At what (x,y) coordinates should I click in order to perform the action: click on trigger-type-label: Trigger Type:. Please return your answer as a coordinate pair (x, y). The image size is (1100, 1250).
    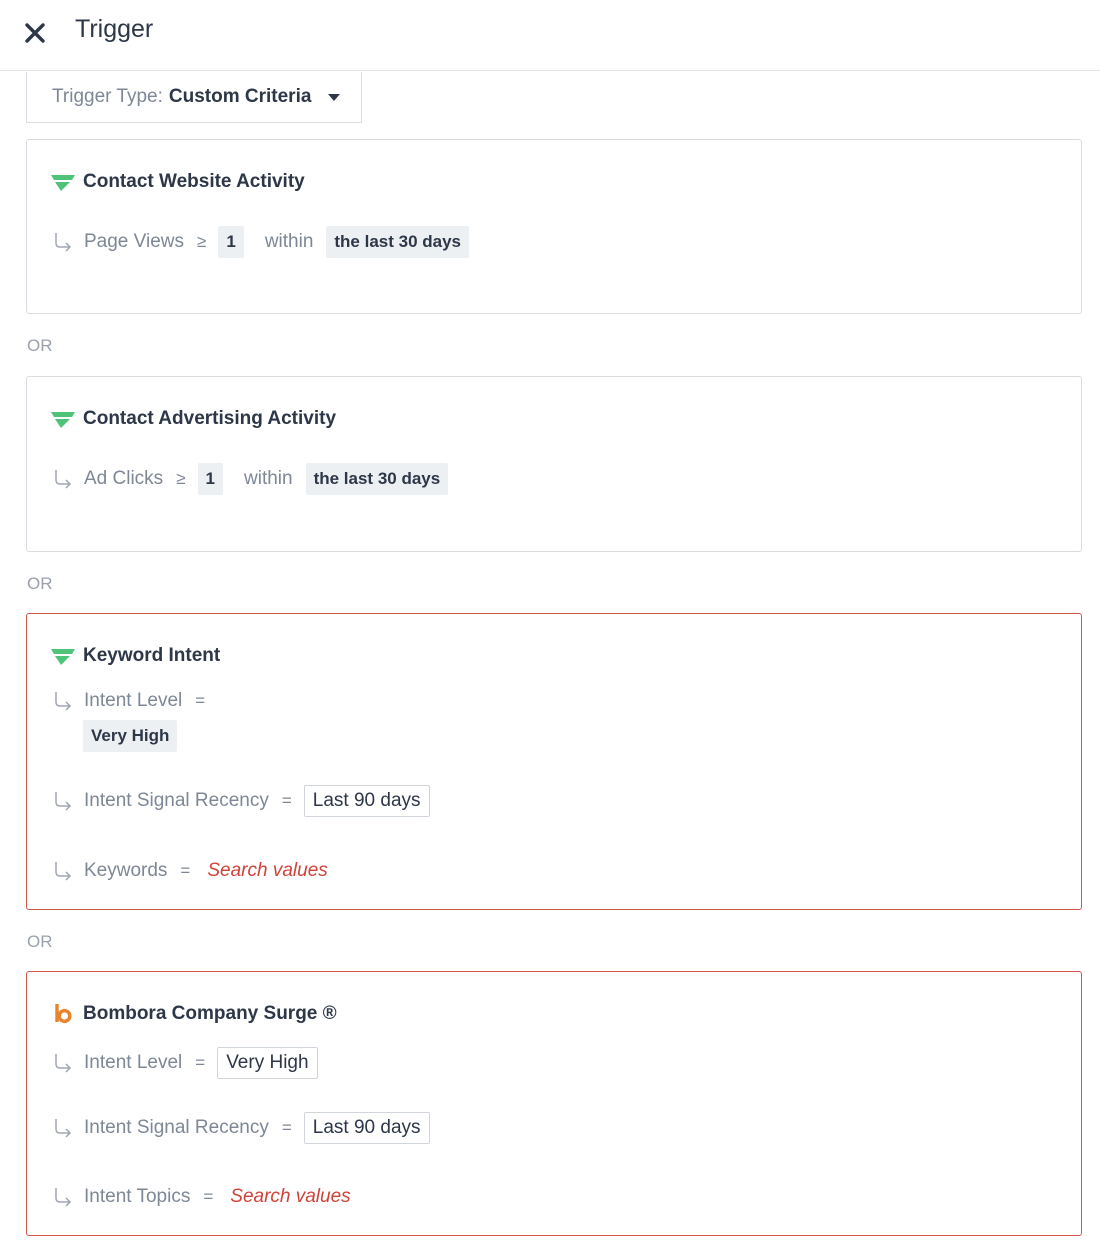
    Looking at the image, I should click on (107, 96).